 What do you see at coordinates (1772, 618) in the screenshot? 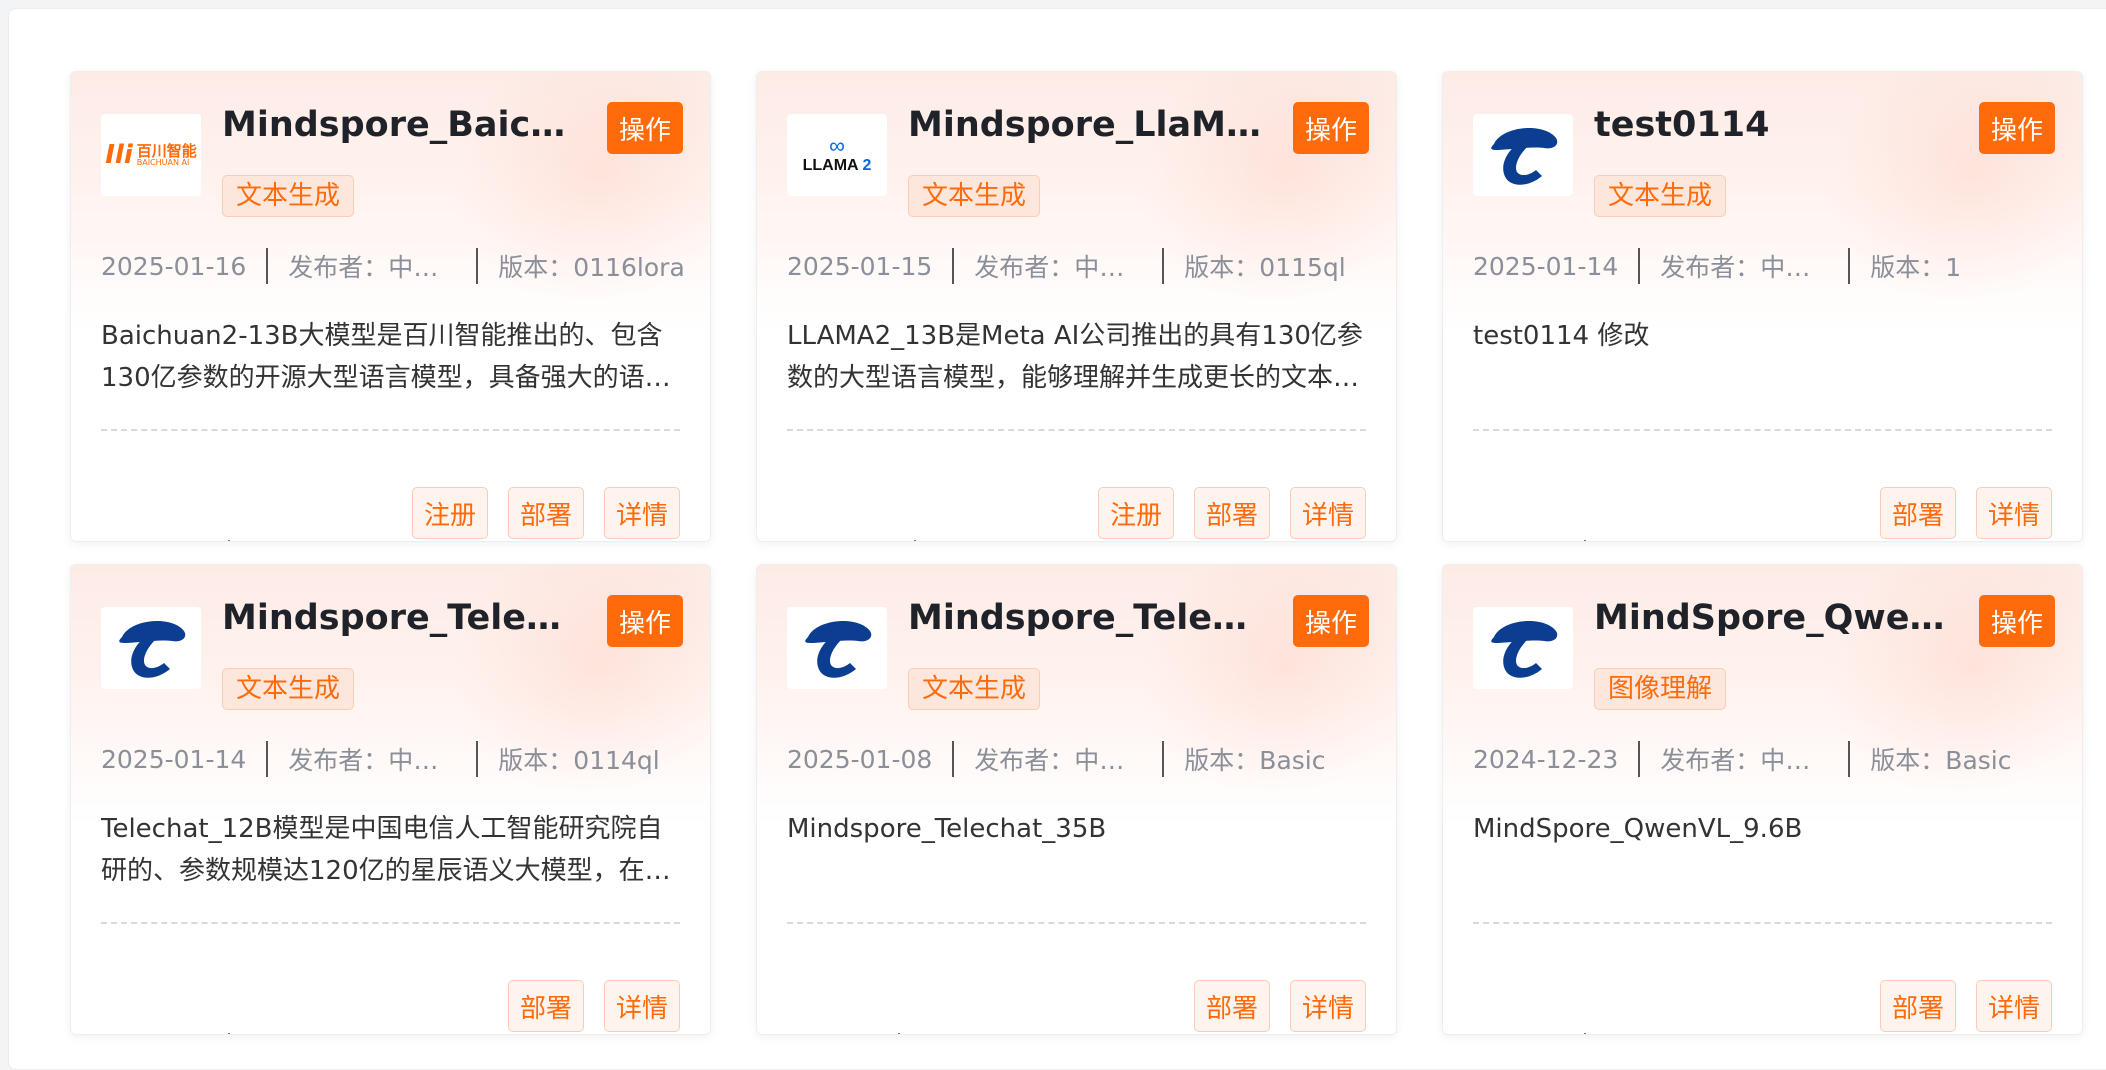
I see `model-title: MindSpore_QwenVL_9.6B` at bounding box center [1772, 618].